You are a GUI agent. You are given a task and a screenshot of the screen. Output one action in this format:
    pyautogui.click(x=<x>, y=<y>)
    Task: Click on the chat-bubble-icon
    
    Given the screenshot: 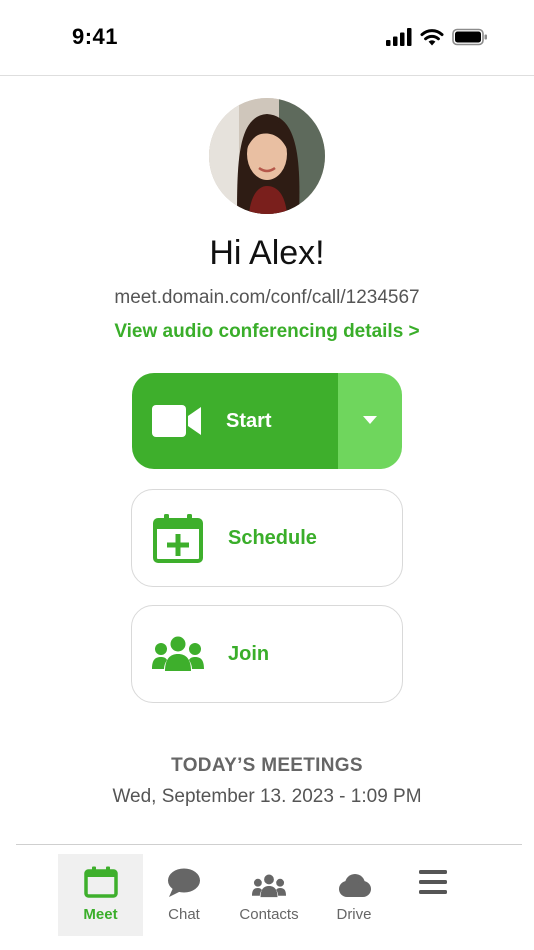 What is the action you would take?
    pyautogui.click(x=184, y=876)
    